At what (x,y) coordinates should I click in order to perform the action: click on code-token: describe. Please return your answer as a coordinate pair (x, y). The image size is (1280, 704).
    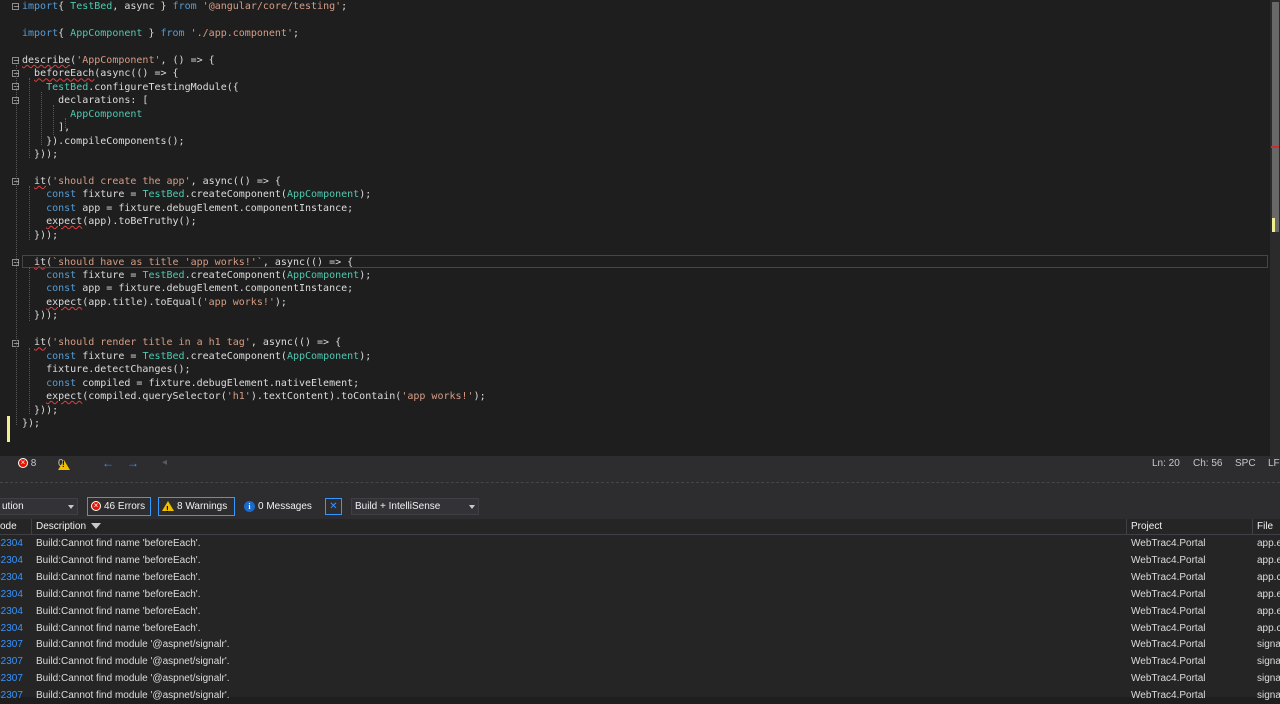
    Looking at the image, I should click on (46, 60).